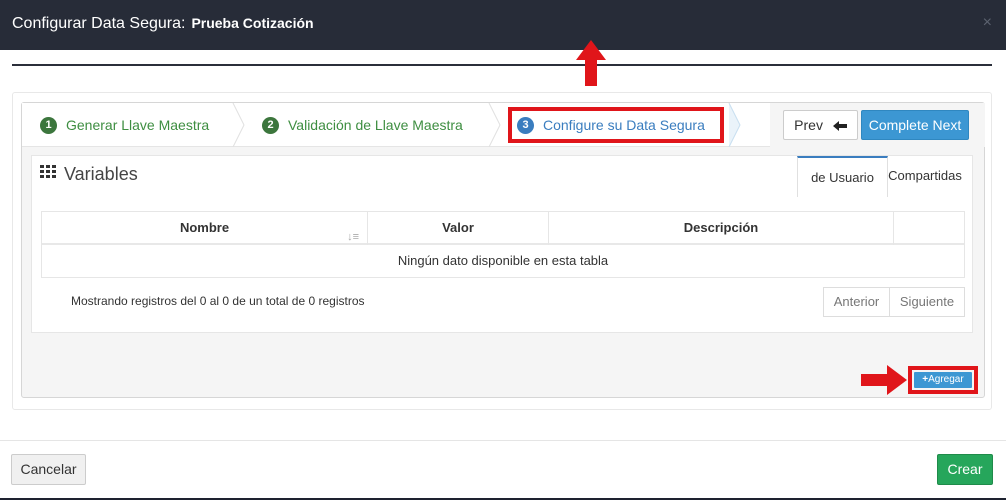 This screenshot has width=1006, height=500. Describe the element at coordinates (252, 23) in the screenshot. I see `modal-subtitle: Prueba Cotización` at that location.